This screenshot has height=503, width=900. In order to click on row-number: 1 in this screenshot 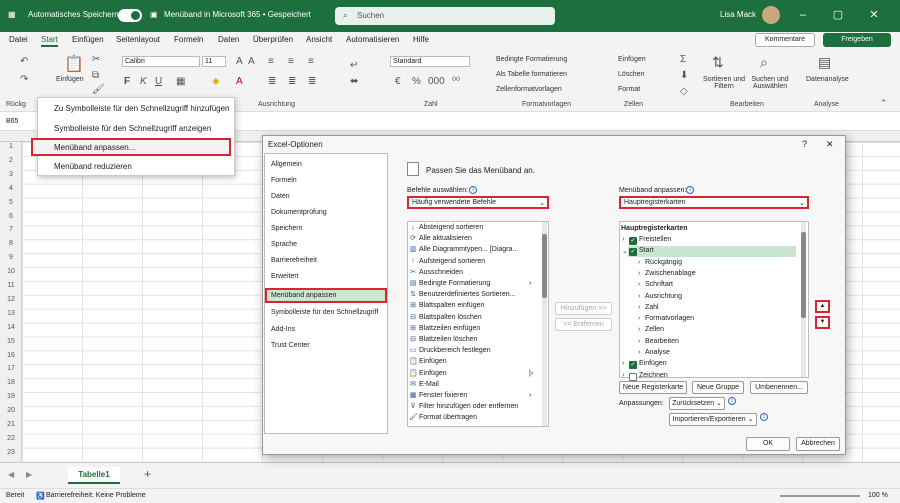, I will do `click(11, 146)`.